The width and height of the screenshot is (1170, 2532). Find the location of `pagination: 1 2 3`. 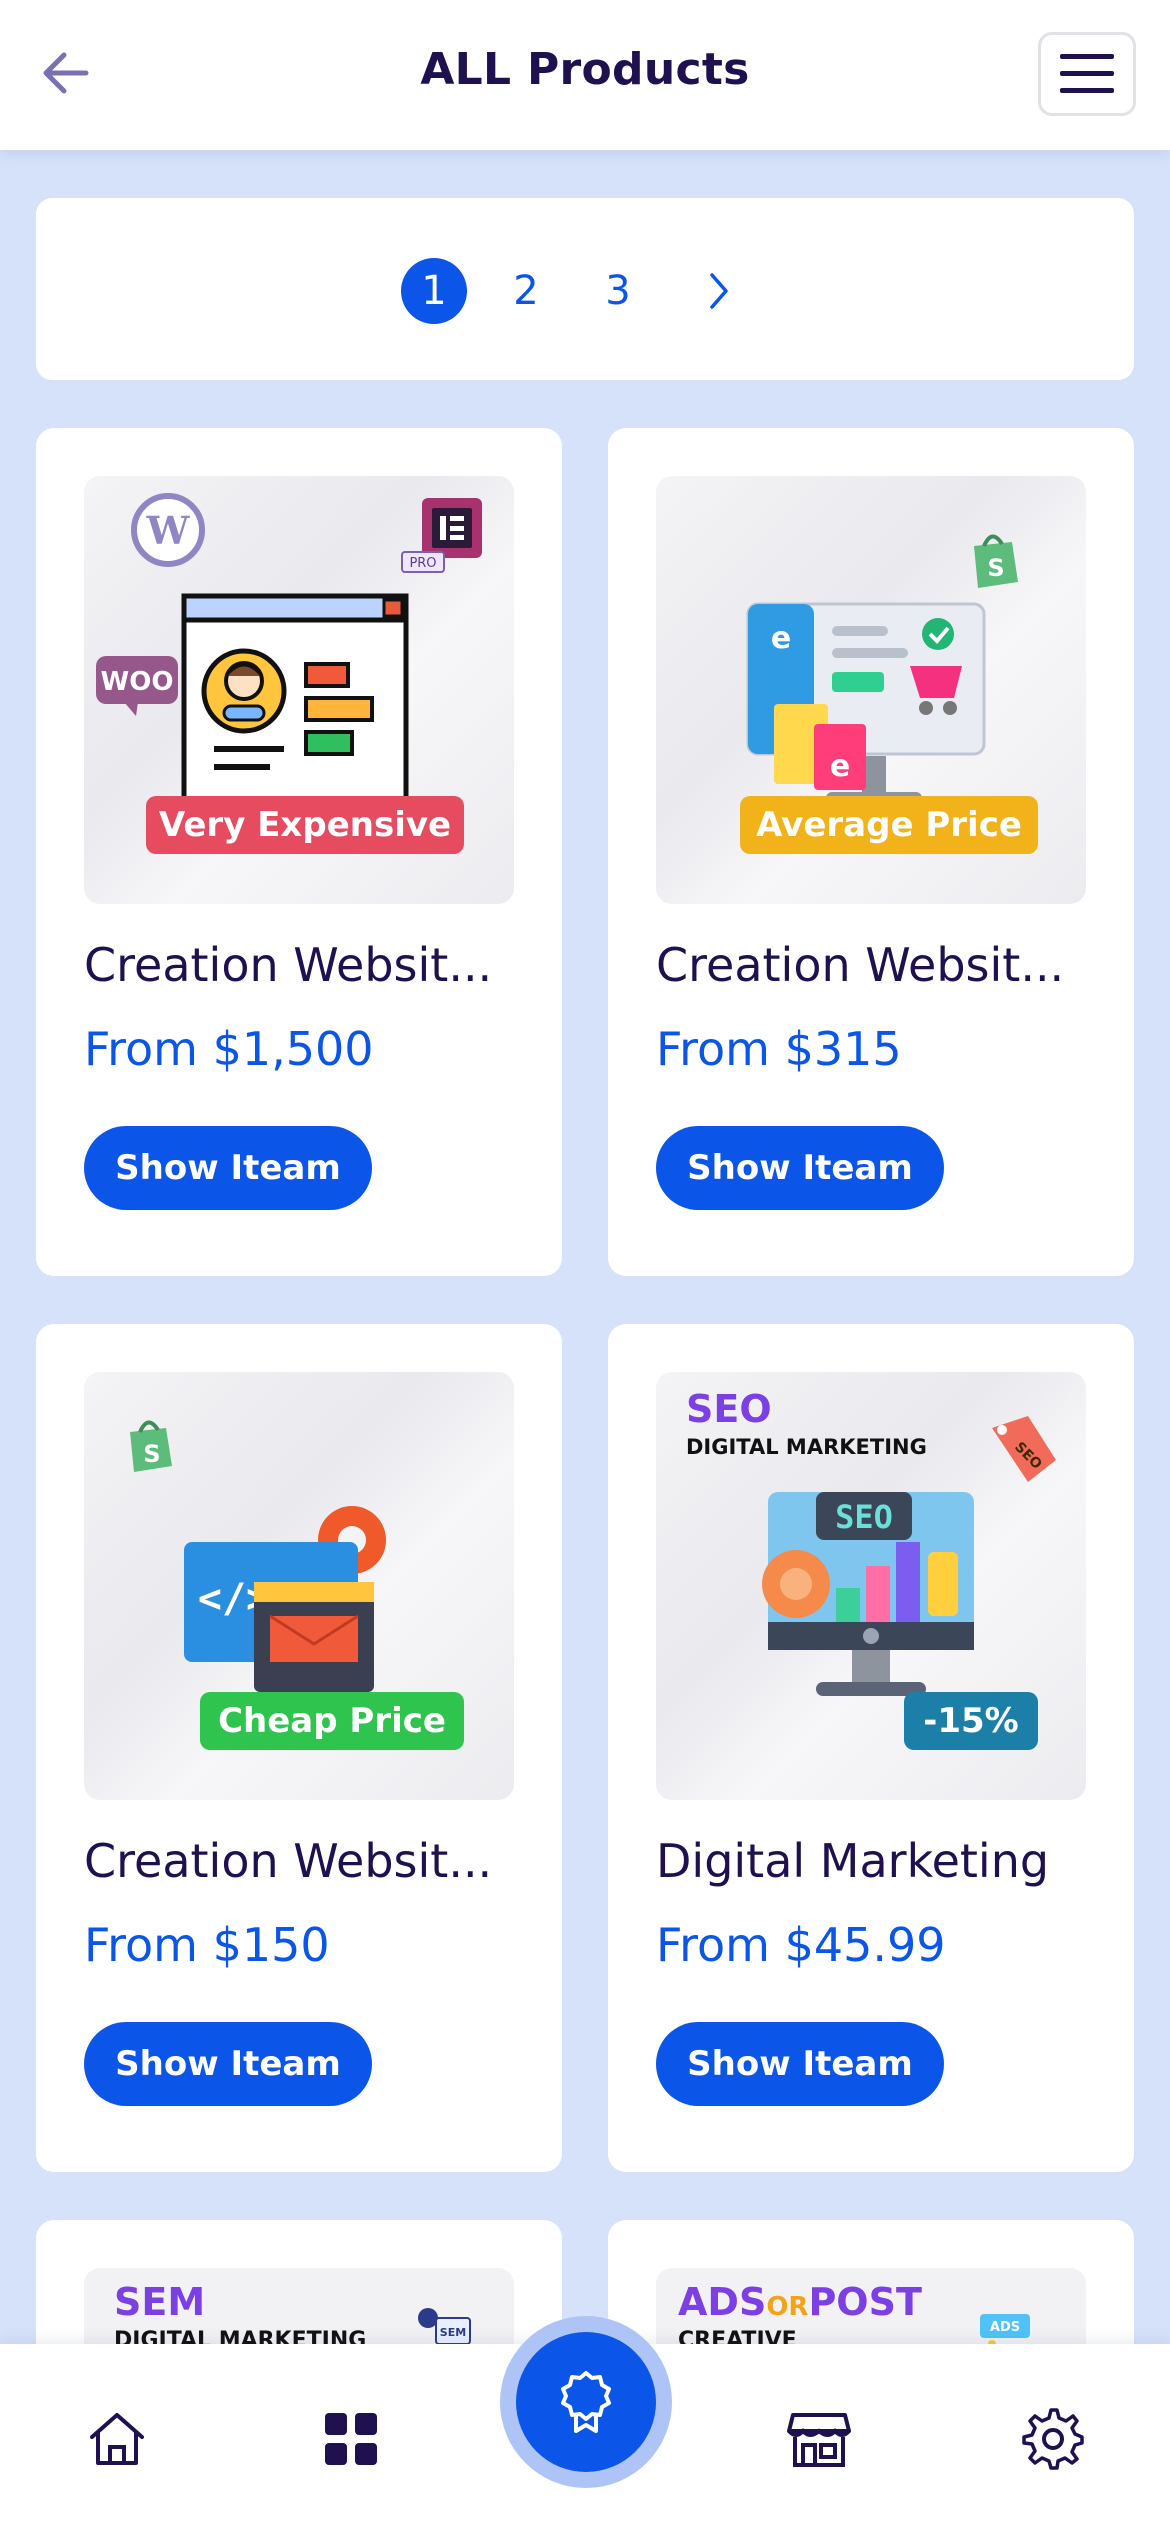

pagination: 1 2 3 is located at coordinates (585, 289).